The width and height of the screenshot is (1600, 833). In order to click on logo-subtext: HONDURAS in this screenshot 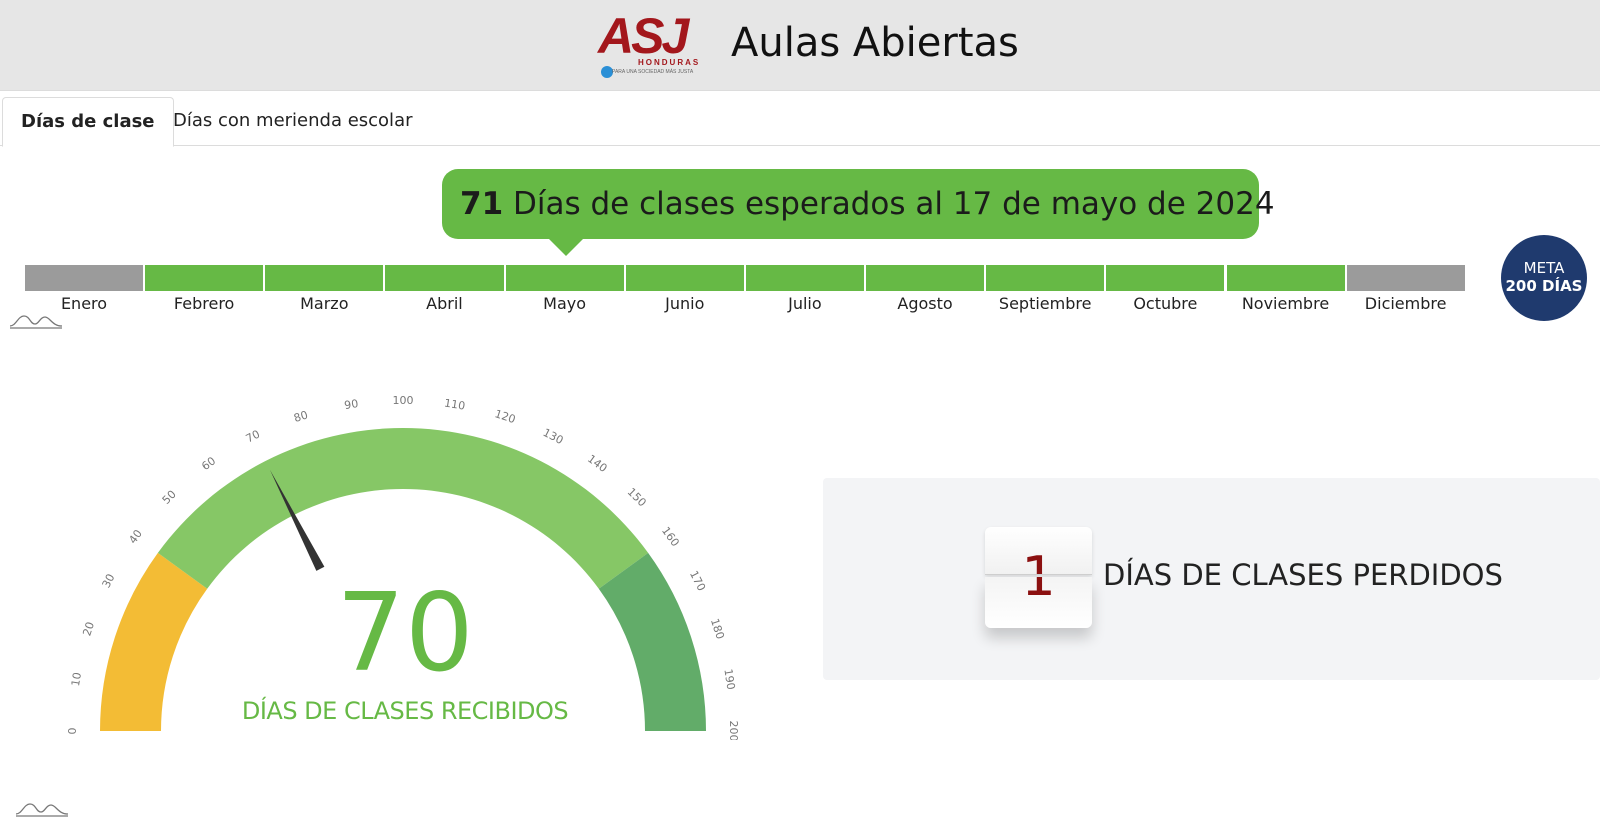, I will do `click(669, 62)`.